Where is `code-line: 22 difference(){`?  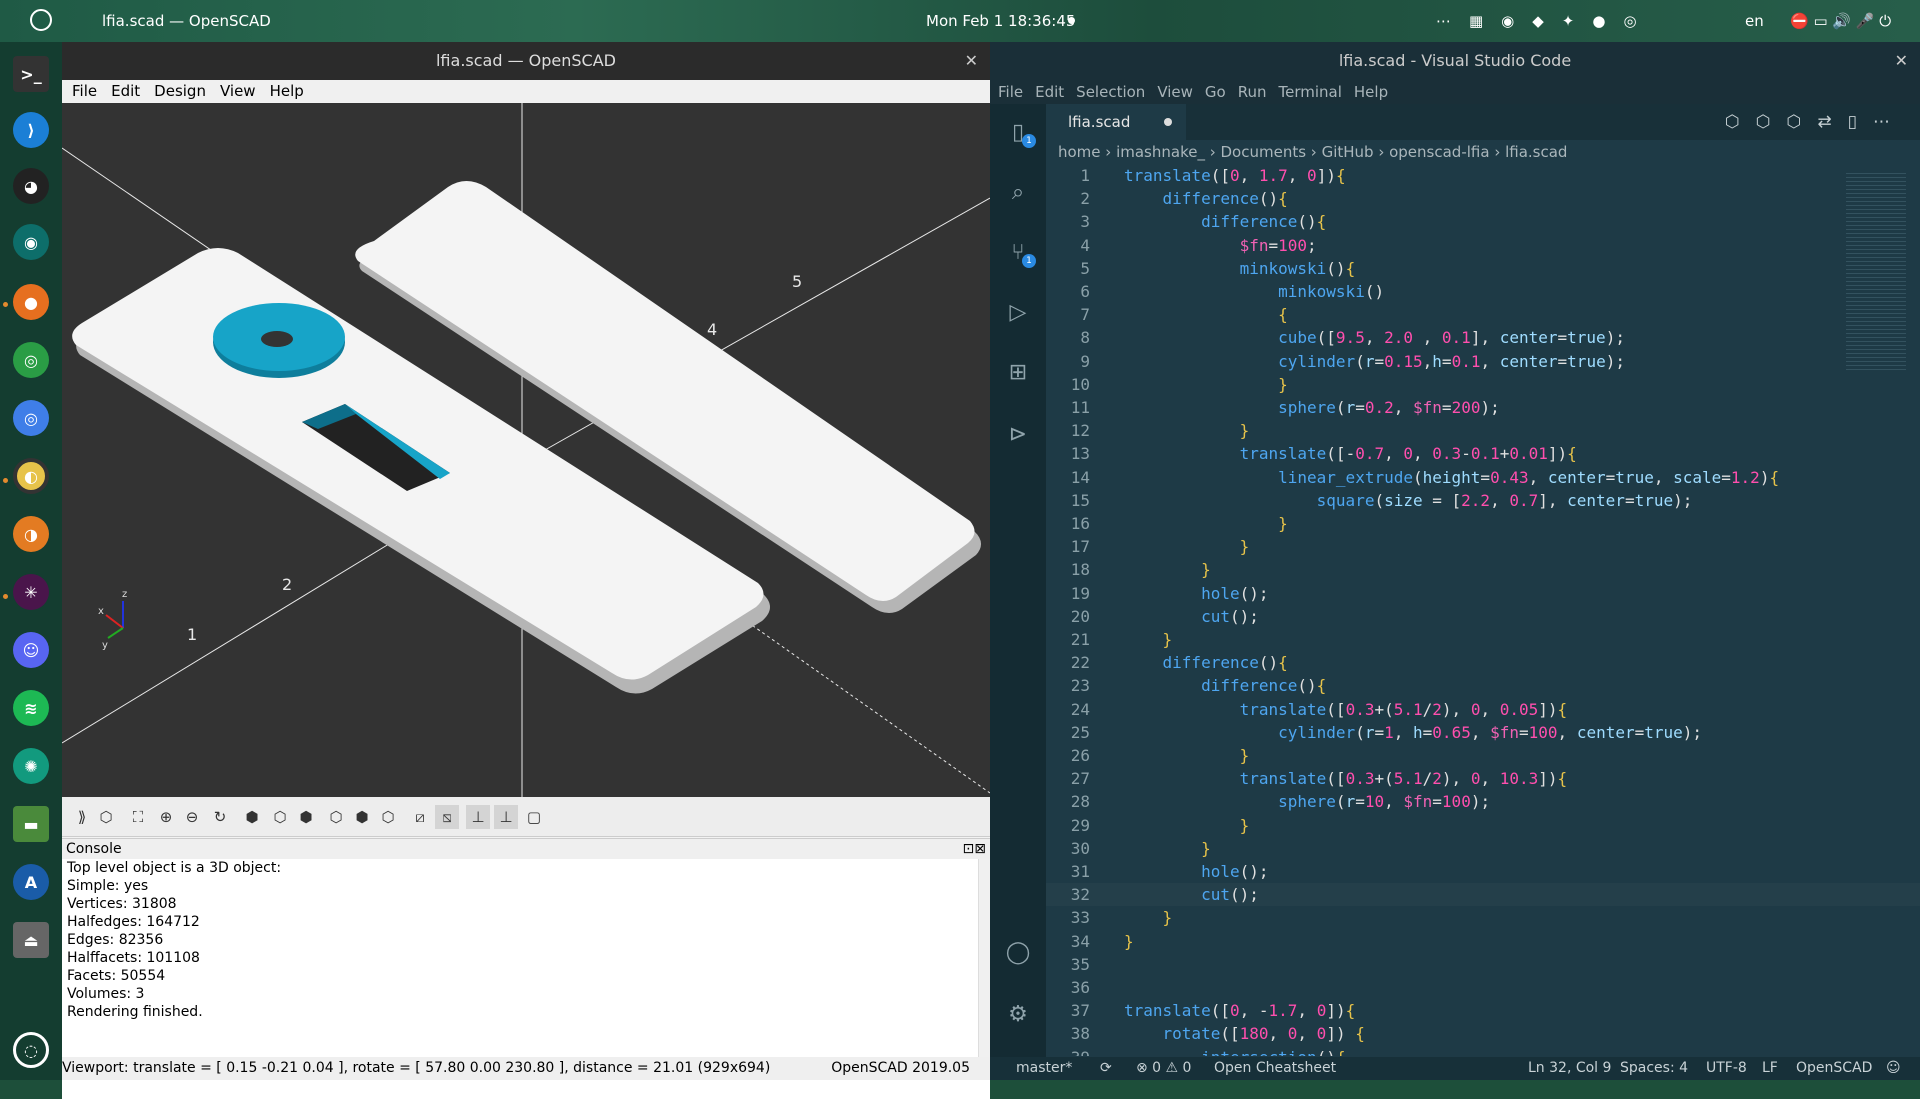
code-line: 22 difference(){ is located at coordinates (1483, 662).